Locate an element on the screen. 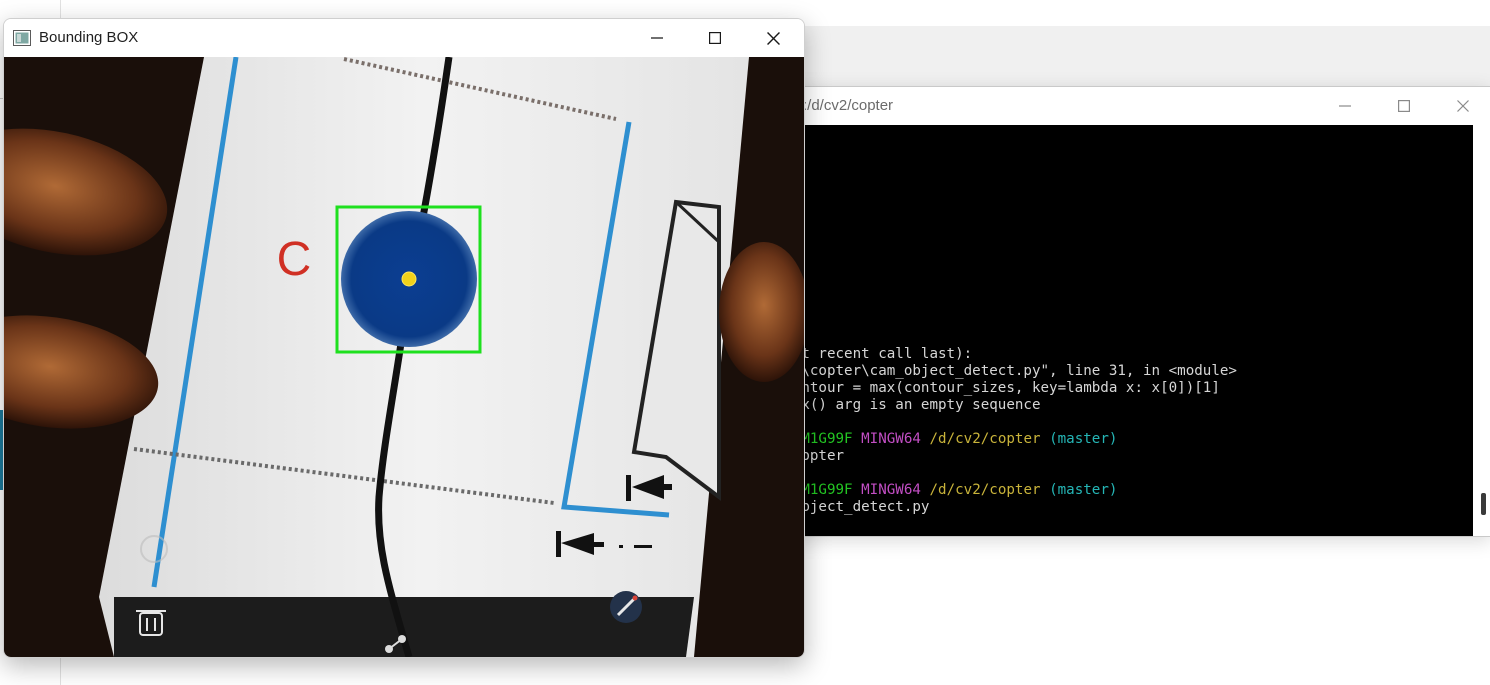 This screenshot has width=1490, height=685. terminal-line: ~/cv2/copter is located at coordinates (985, 456).